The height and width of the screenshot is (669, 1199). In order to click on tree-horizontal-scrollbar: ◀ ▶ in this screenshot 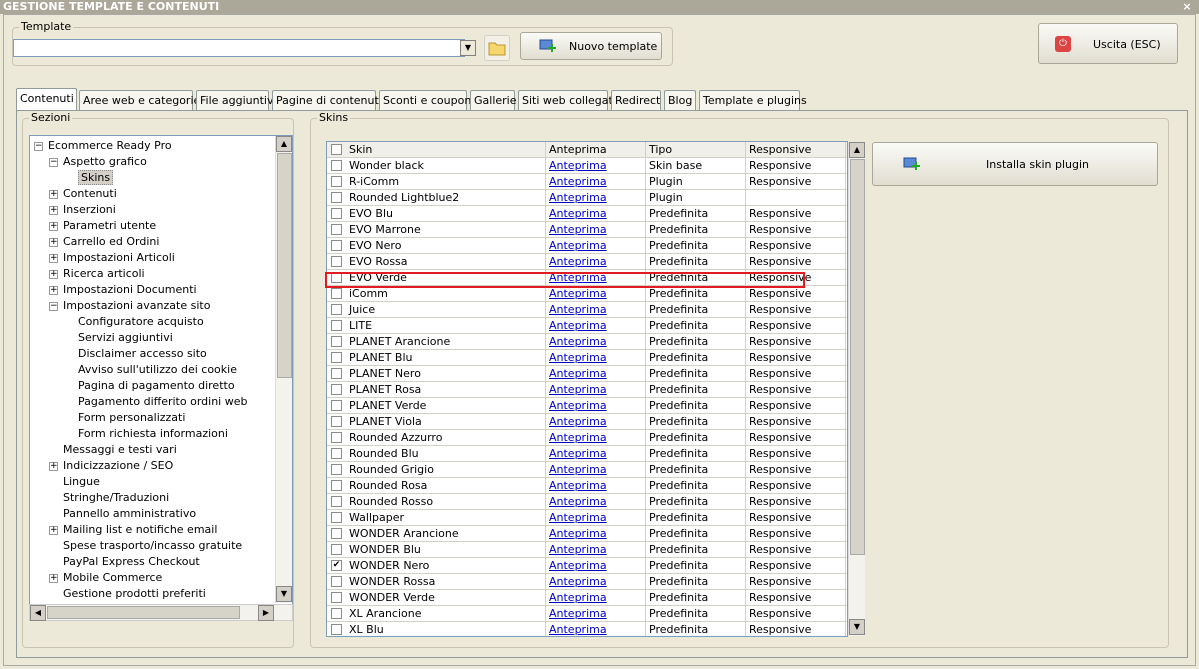, I will do `click(161, 612)`.